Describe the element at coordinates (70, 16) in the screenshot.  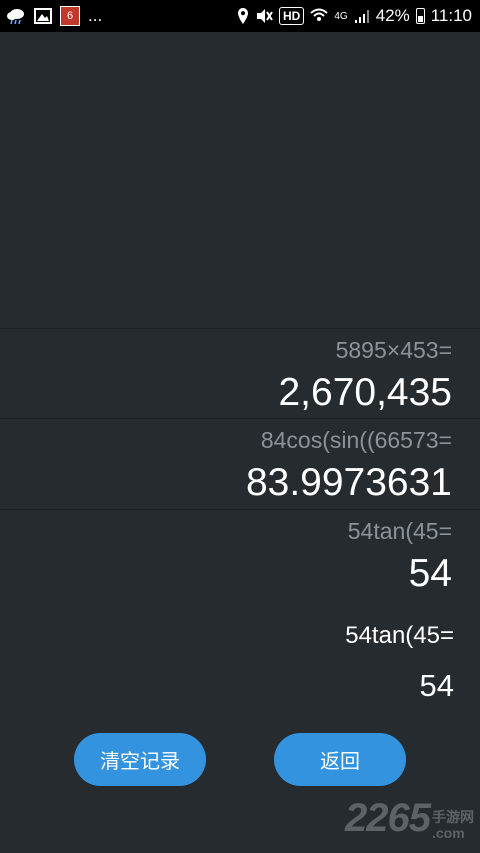
I see `notification-badge: 6` at that location.